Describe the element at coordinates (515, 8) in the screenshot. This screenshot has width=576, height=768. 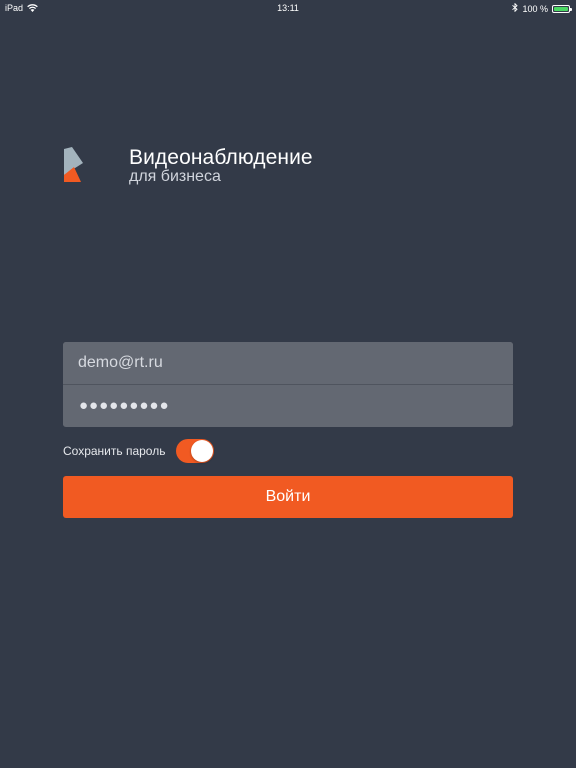
I see `bluetooth-icon` at that location.